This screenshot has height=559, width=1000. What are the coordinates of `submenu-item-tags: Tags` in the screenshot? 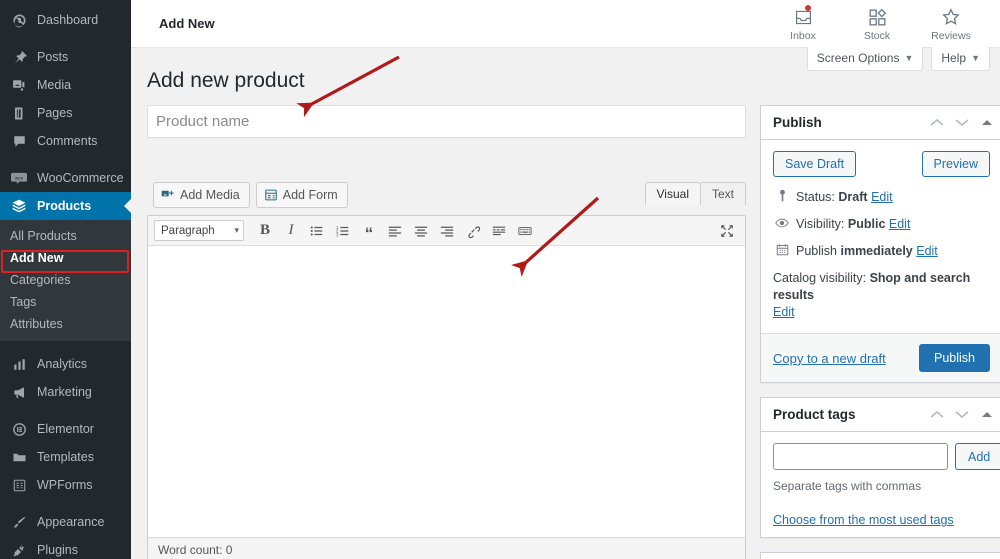 It's located at (65, 302).